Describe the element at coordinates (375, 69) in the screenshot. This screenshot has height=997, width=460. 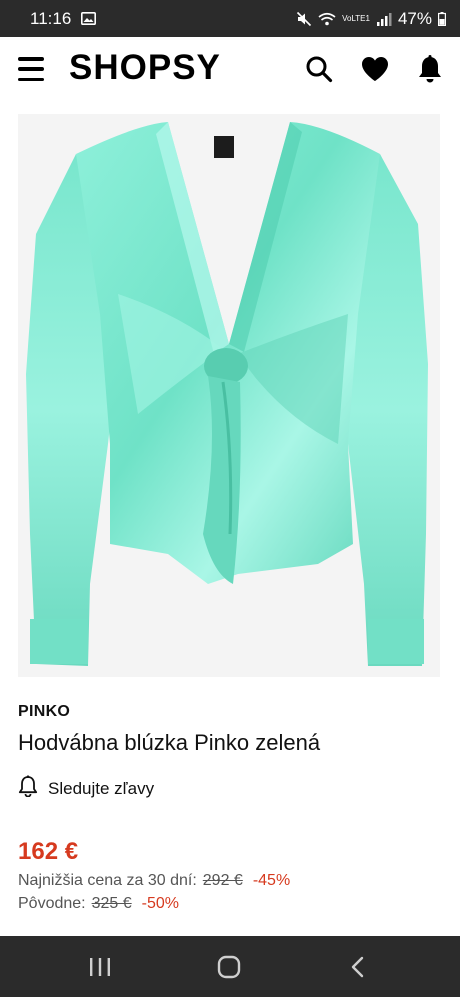
I see `heart-icon` at that location.